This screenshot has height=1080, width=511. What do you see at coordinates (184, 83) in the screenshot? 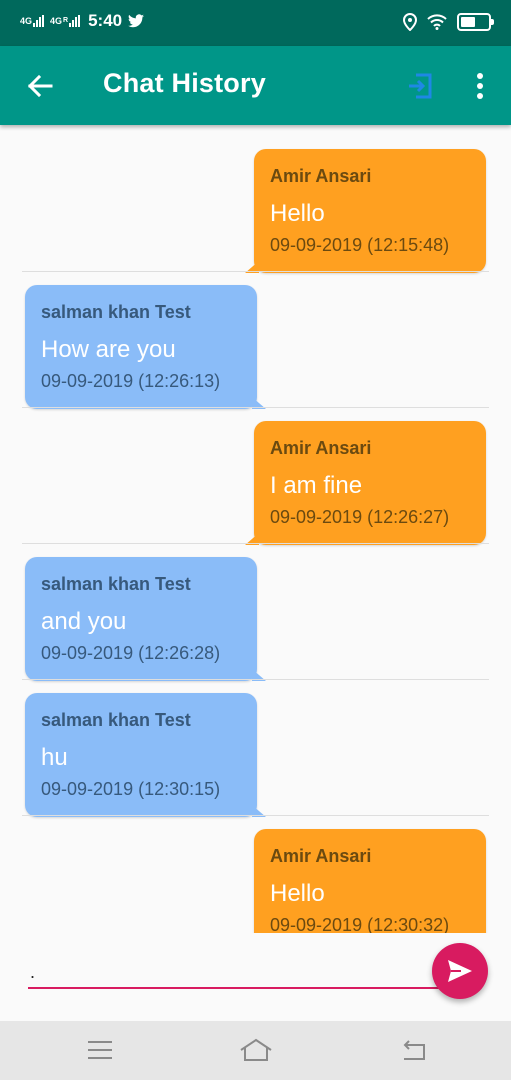
I see `page-title: Chat History` at bounding box center [184, 83].